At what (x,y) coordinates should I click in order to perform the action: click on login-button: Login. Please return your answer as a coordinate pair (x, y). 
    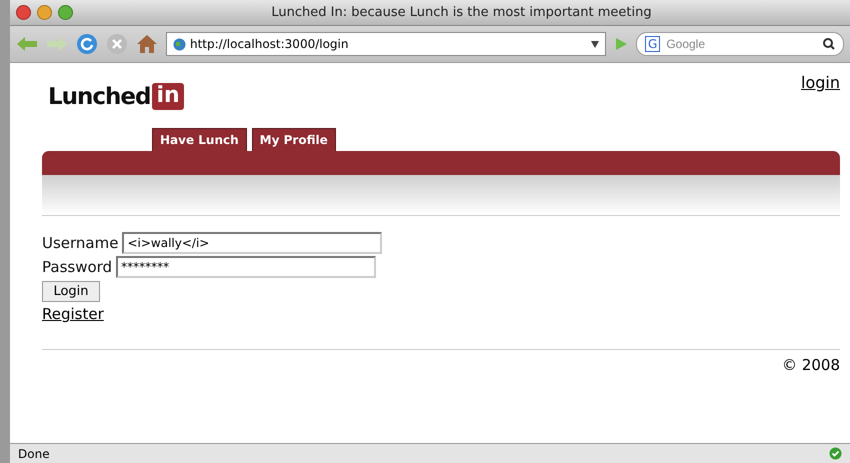
    Looking at the image, I should click on (71, 291).